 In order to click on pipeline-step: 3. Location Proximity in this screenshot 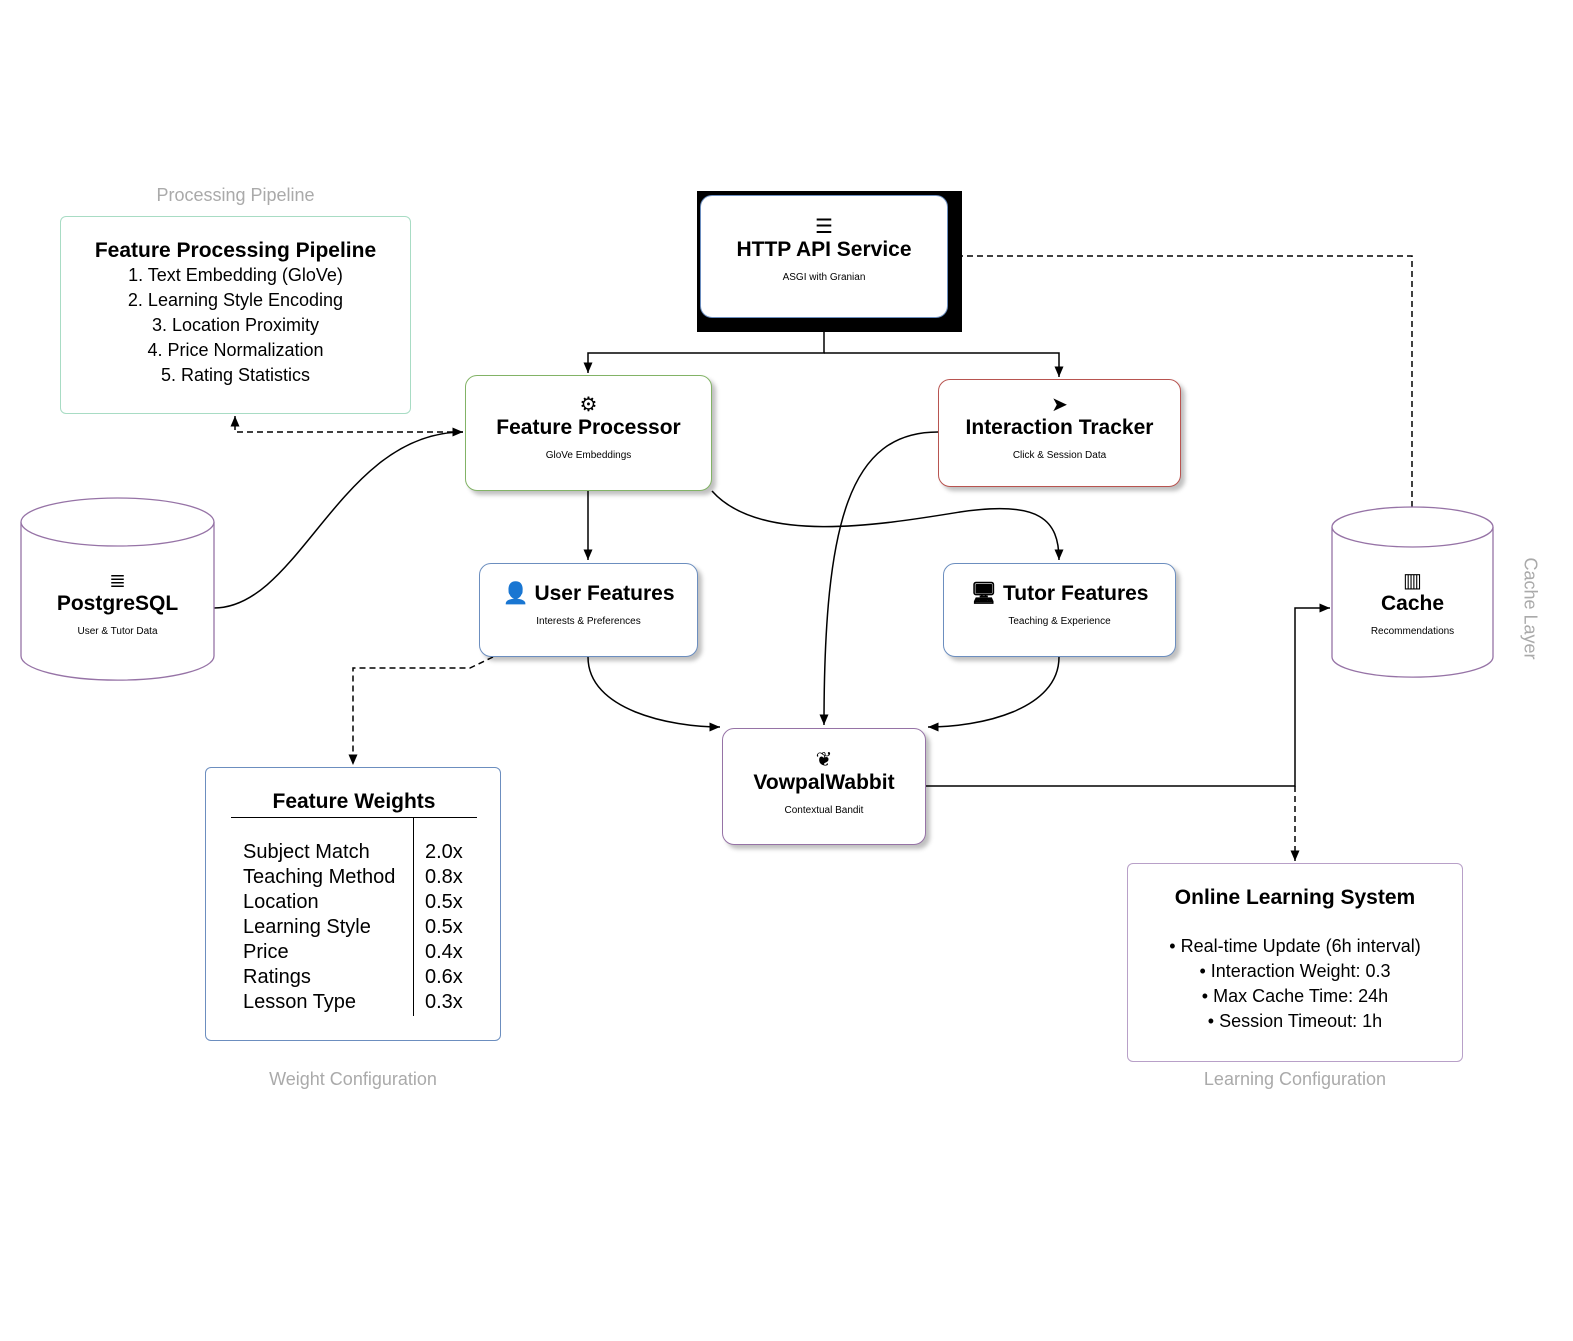, I will do `click(235, 325)`.